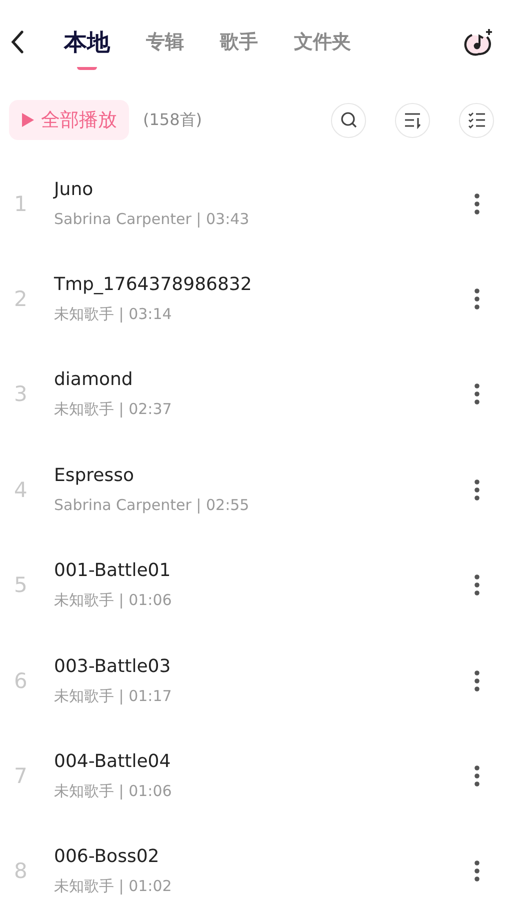 This screenshot has width=508, height=900. I want to click on song-title: 003-Battle03, so click(264, 666).